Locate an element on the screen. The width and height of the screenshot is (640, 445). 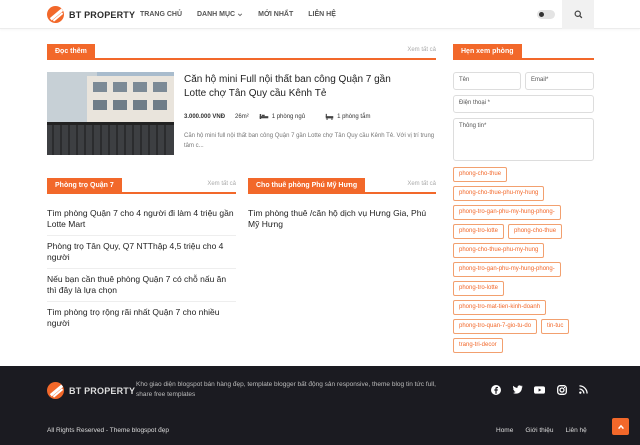
tag-link: phong-tro-quan-7-gio-tu-do is located at coordinates (495, 326).